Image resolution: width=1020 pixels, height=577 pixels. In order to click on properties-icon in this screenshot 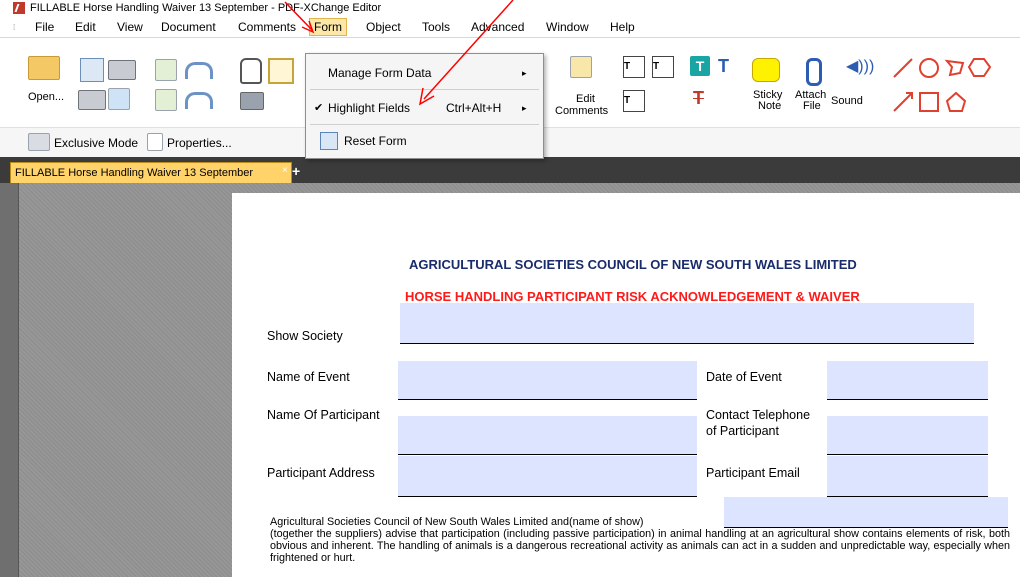, I will do `click(155, 142)`.